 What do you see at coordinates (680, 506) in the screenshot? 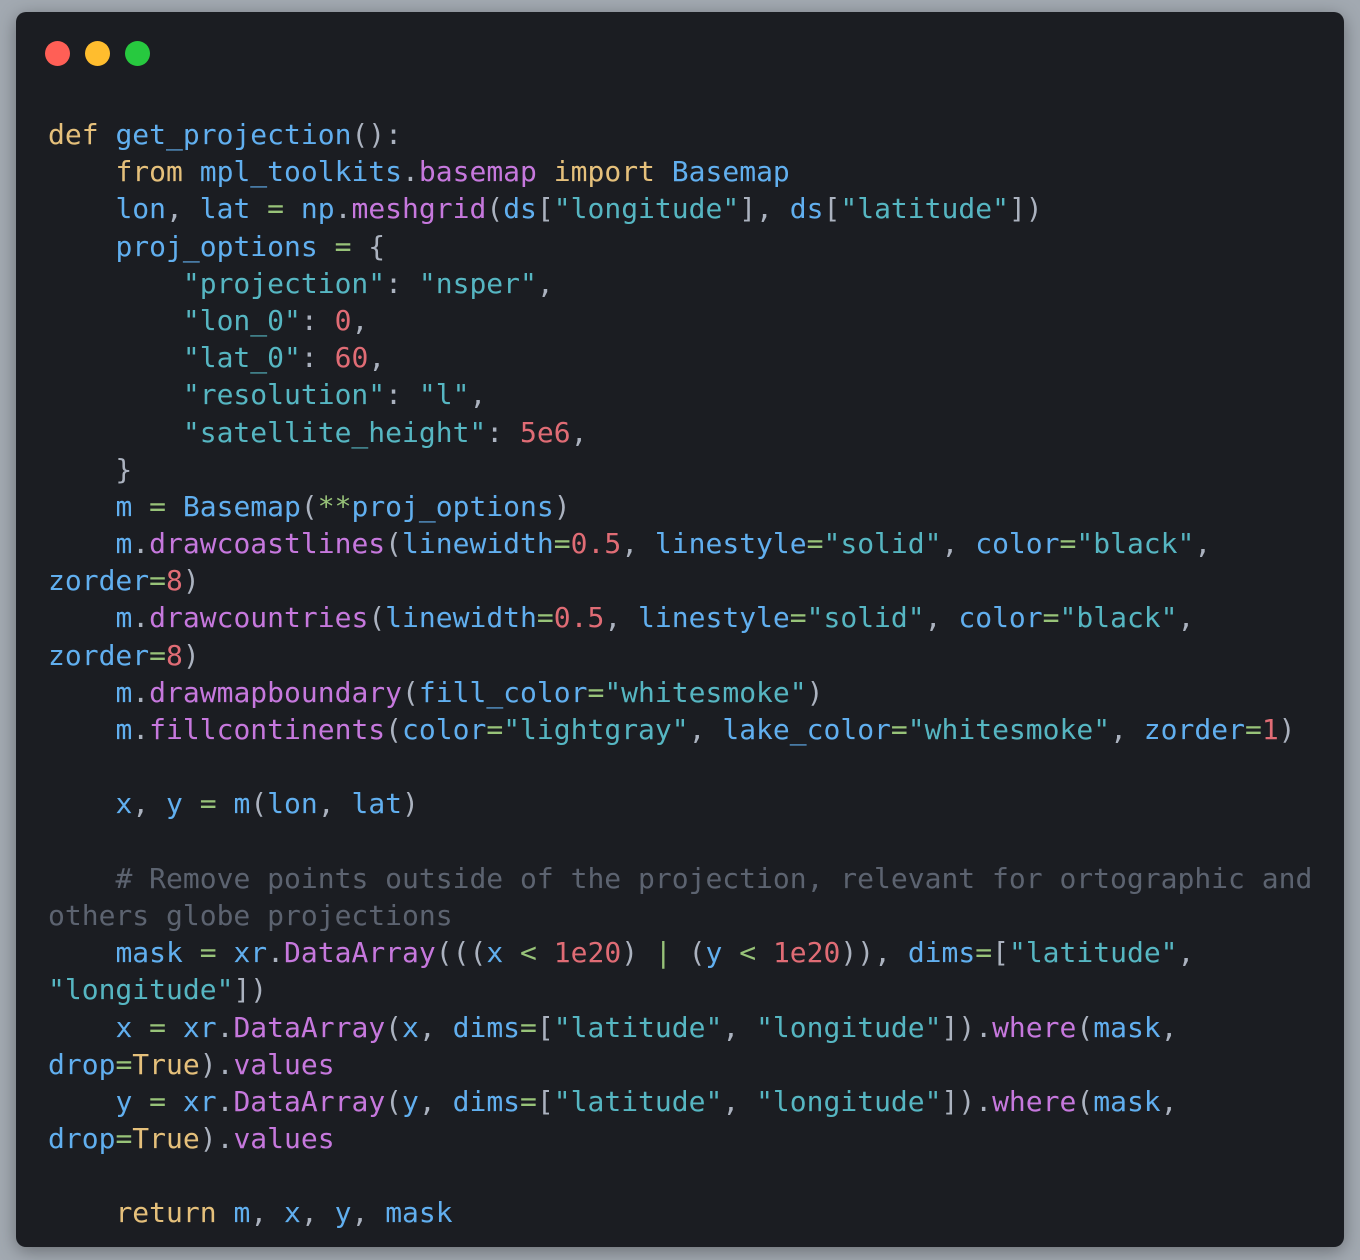
I see `code-line: m = Basemap(**proj_options)` at bounding box center [680, 506].